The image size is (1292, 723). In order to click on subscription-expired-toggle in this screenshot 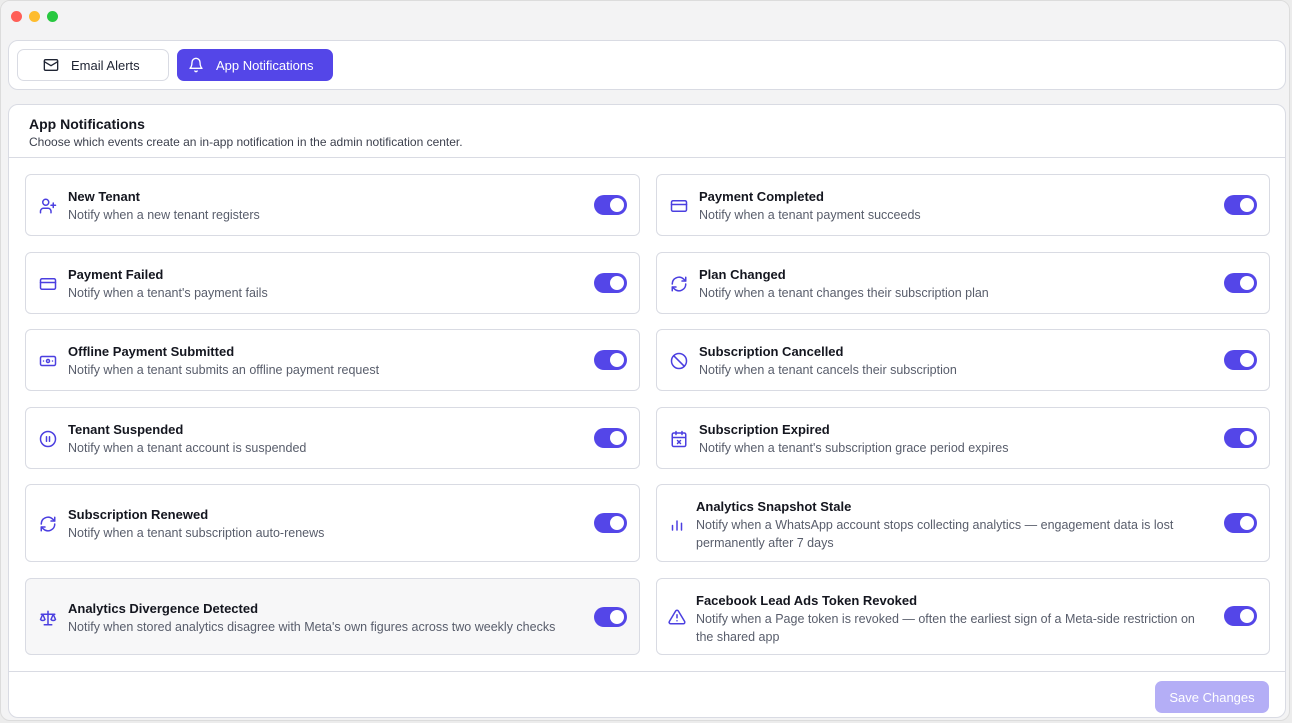, I will do `click(1240, 438)`.